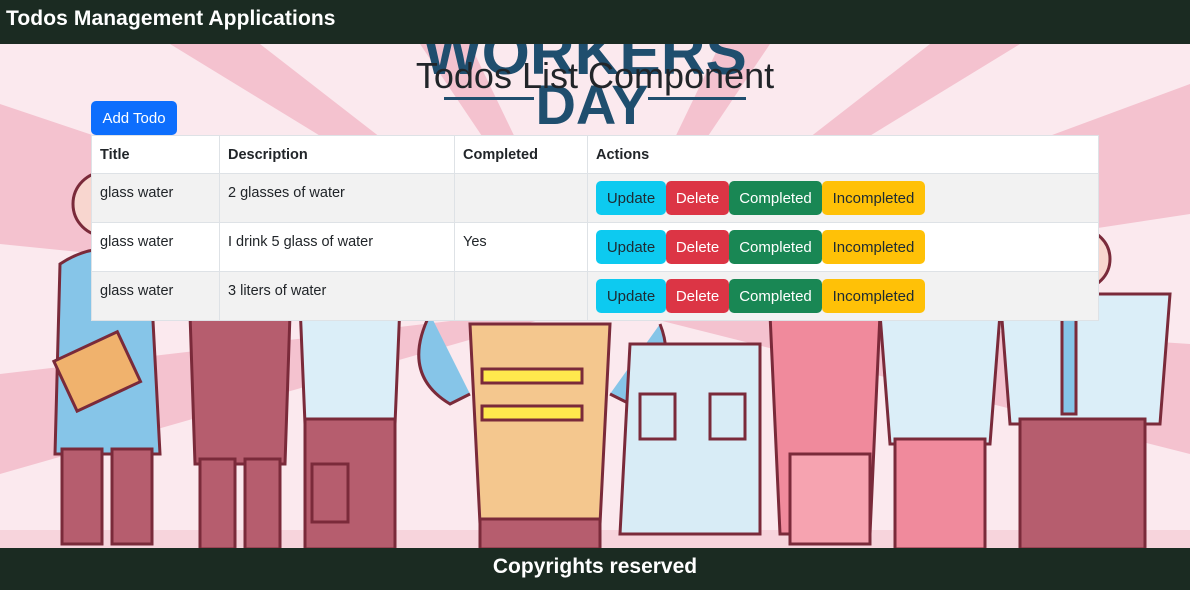 The height and width of the screenshot is (590, 1190). What do you see at coordinates (171, 19) in the screenshot?
I see `app-brand: Todos Management Applications` at bounding box center [171, 19].